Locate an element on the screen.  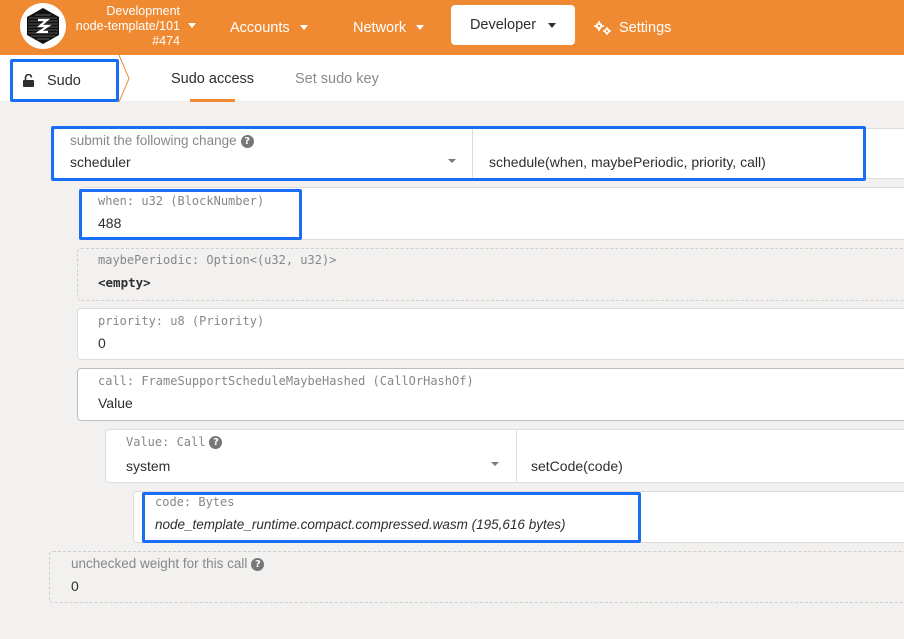
inner-call-section-value: system is located at coordinates (148, 466).